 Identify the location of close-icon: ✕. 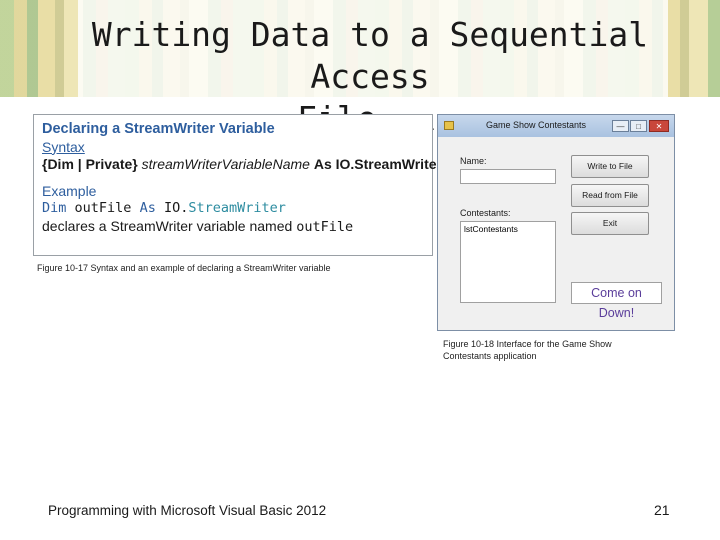
(659, 126).